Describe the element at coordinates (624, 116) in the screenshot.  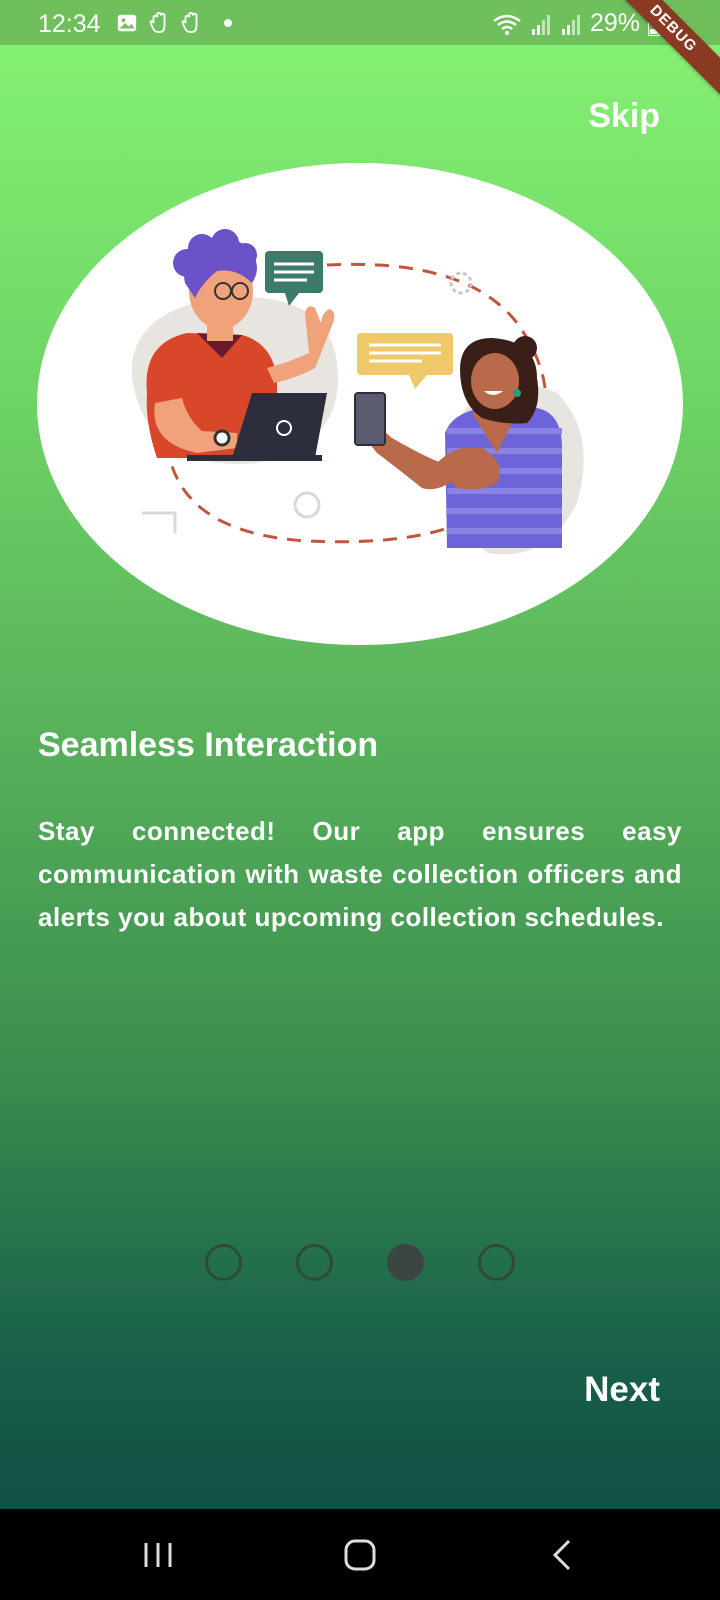
I see `skip-button: Skip` at that location.